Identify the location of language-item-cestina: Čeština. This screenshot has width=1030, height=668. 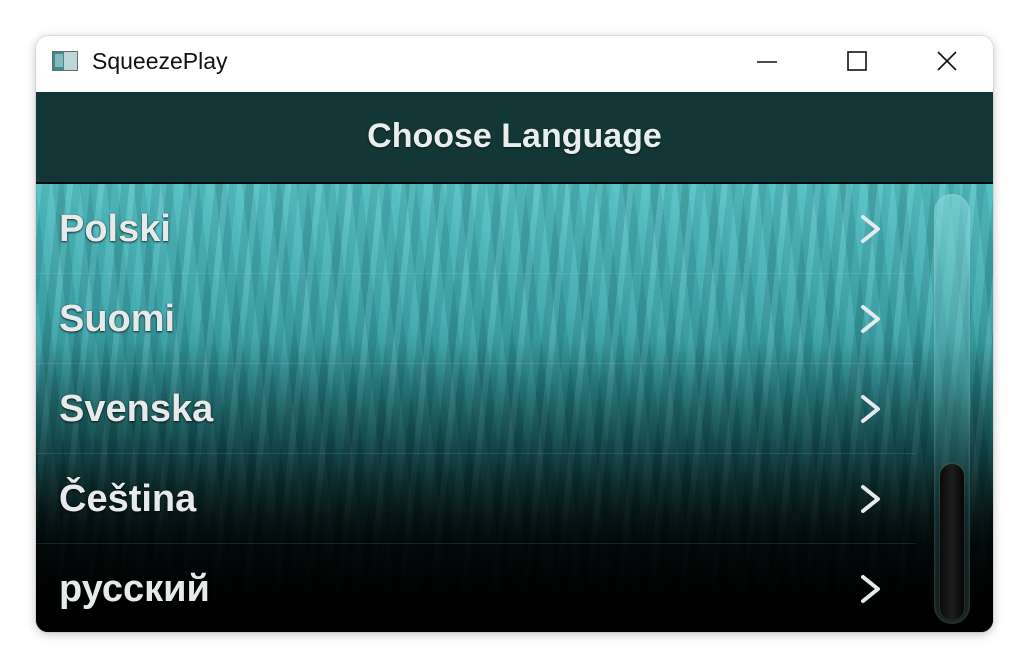
(476, 499).